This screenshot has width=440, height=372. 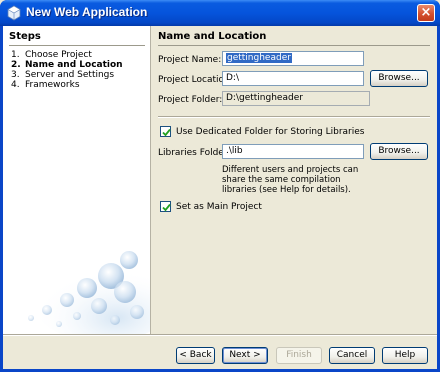 I want to click on section-divider, so click(x=294, y=45).